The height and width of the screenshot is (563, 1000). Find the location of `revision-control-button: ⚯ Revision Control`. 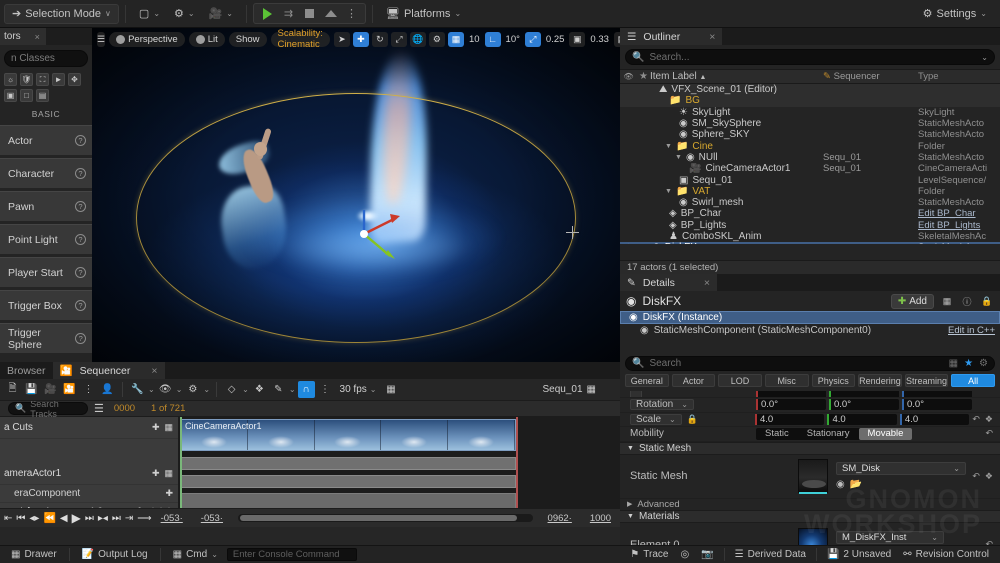

revision-control-button: ⚯ Revision Control is located at coordinates (946, 555).